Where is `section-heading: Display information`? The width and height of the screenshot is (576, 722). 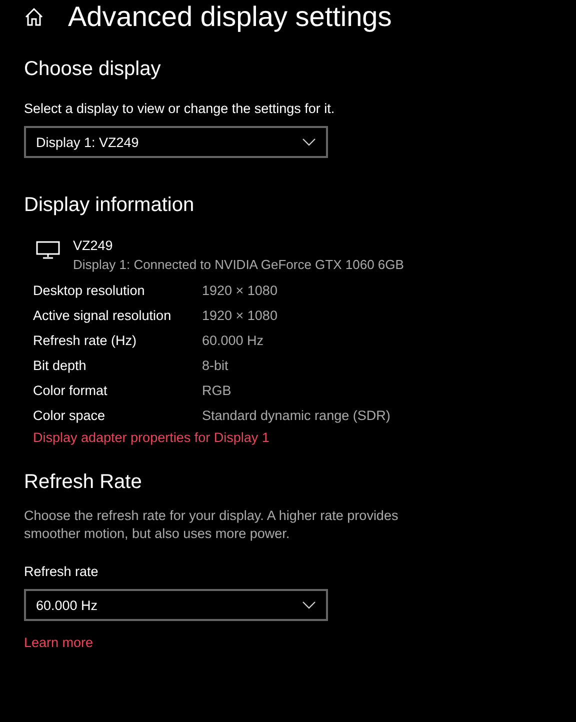 section-heading: Display information is located at coordinates (110, 205).